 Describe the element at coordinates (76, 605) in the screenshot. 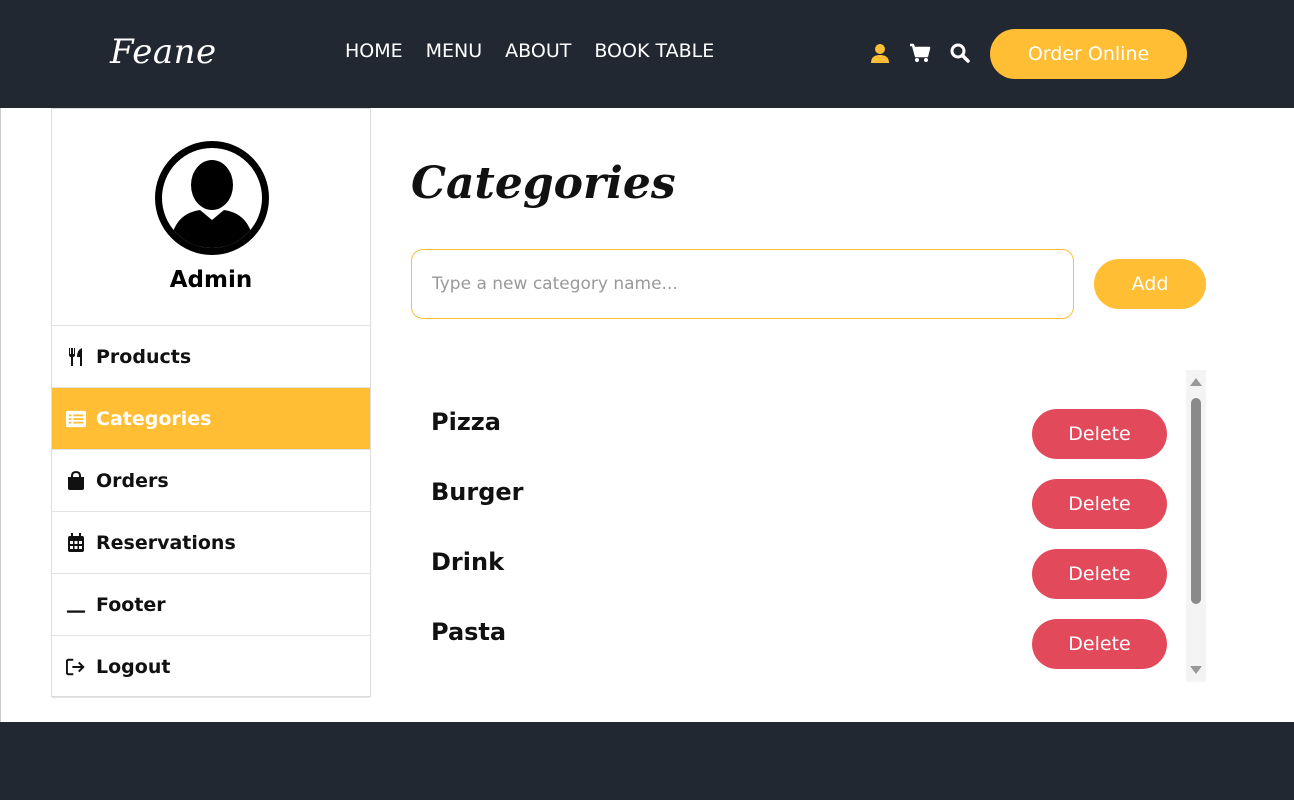

I see `underline-icon` at that location.